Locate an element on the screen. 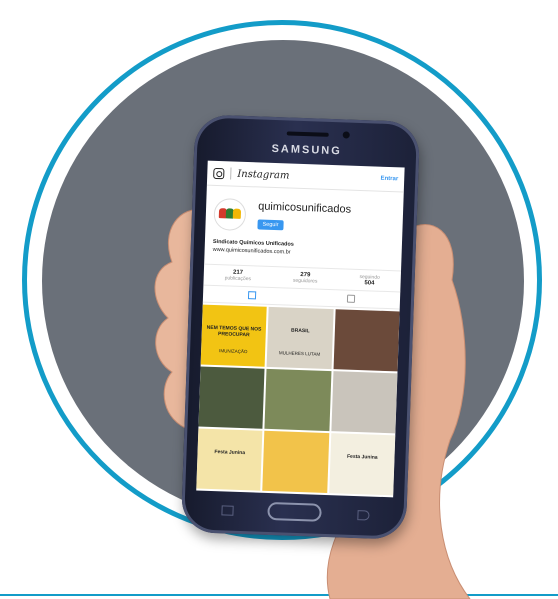 Image resolution: width=558 pixels, height=599 pixels. stat-following: seguindo 504 is located at coordinates (369, 280).